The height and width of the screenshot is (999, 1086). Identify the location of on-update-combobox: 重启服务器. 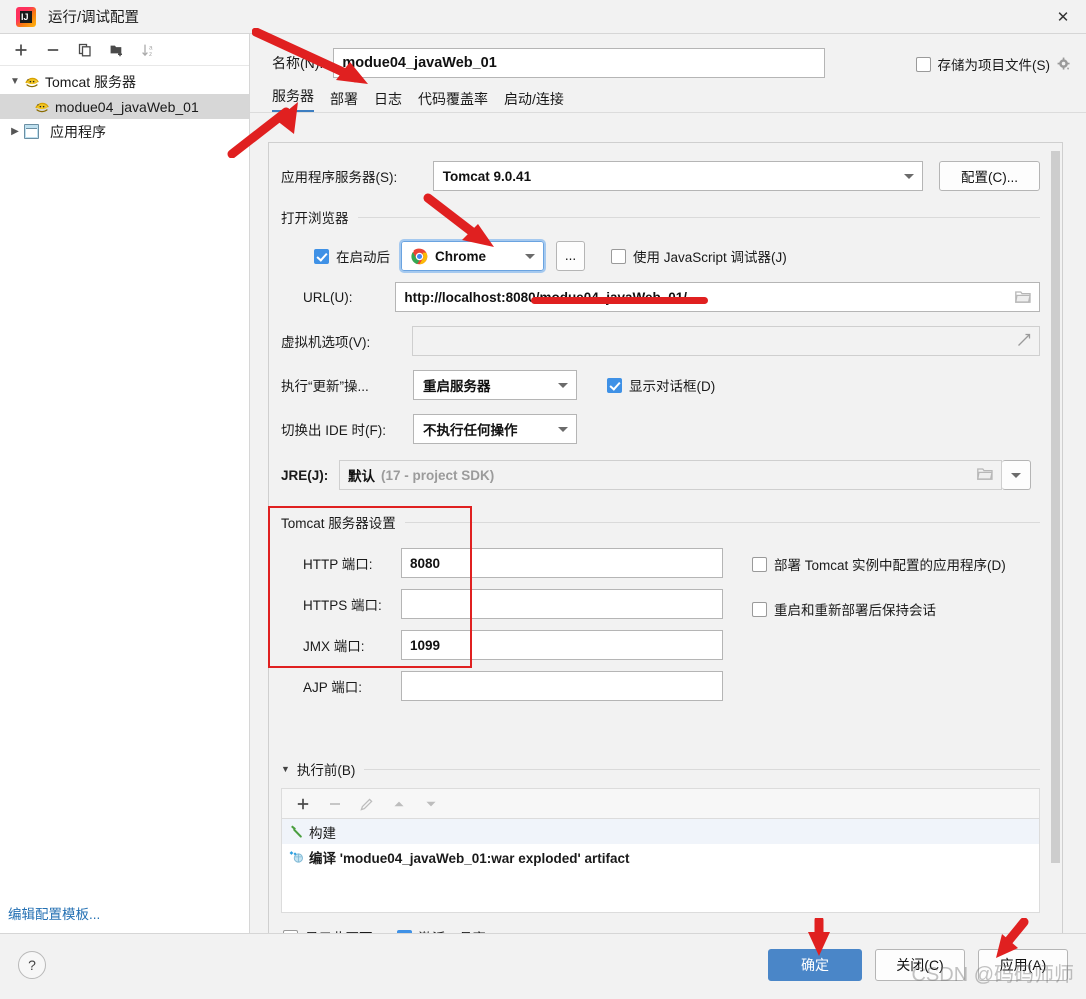
(495, 385).